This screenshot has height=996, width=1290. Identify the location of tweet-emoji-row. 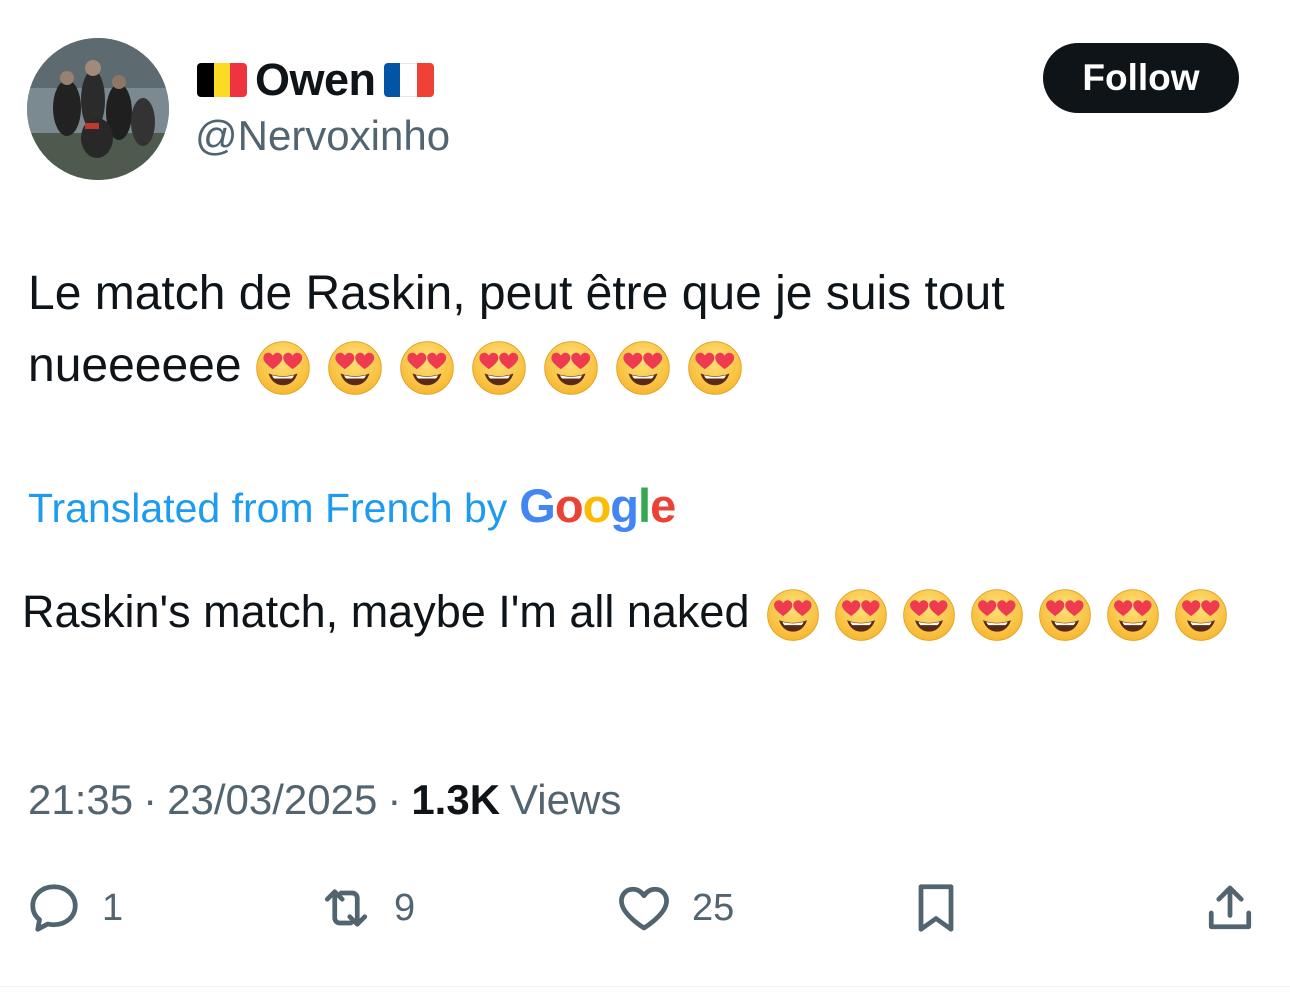
(499, 368).